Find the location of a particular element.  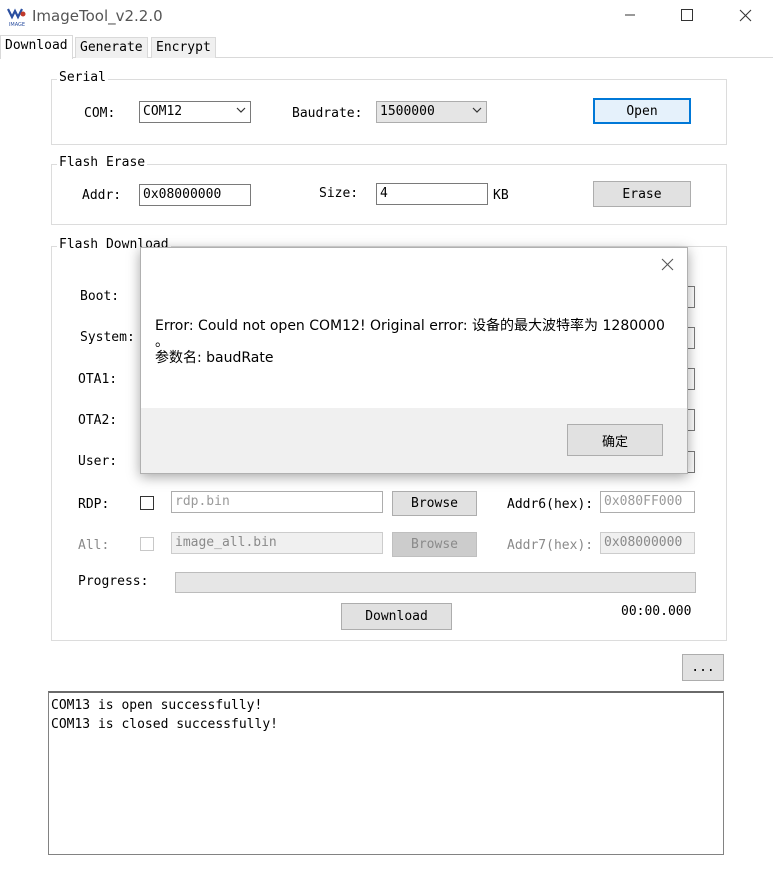

erase-addr-input: 0x08000000 is located at coordinates (195, 195).